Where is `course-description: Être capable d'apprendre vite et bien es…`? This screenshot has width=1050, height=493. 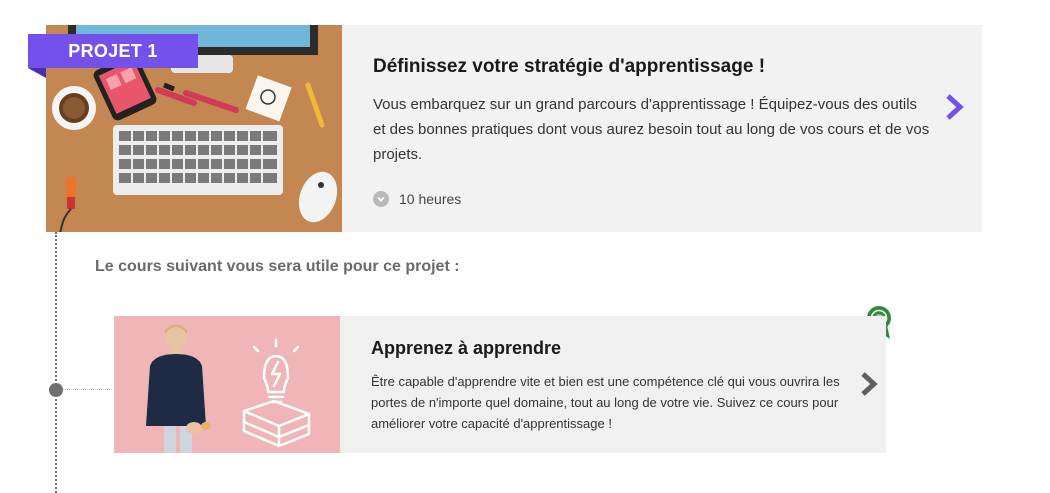
course-description: Être capable d'apprendre vite et bien es… is located at coordinates (605, 402).